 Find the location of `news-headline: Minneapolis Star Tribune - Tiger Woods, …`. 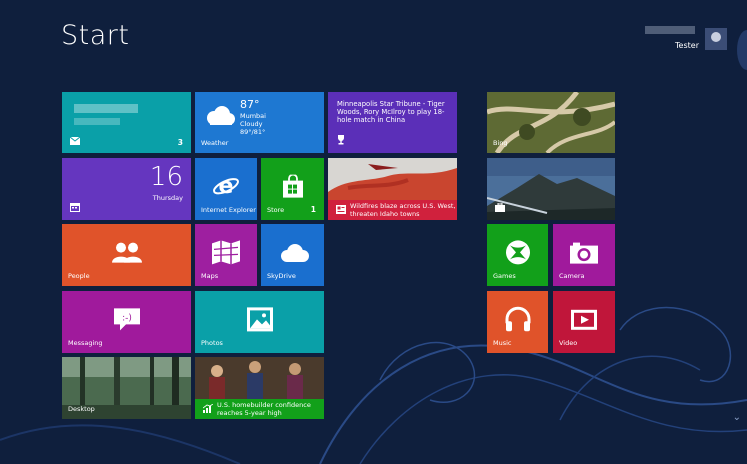

news-headline: Minneapolis Star Tribune - Tiger Woods, … is located at coordinates (391, 112).